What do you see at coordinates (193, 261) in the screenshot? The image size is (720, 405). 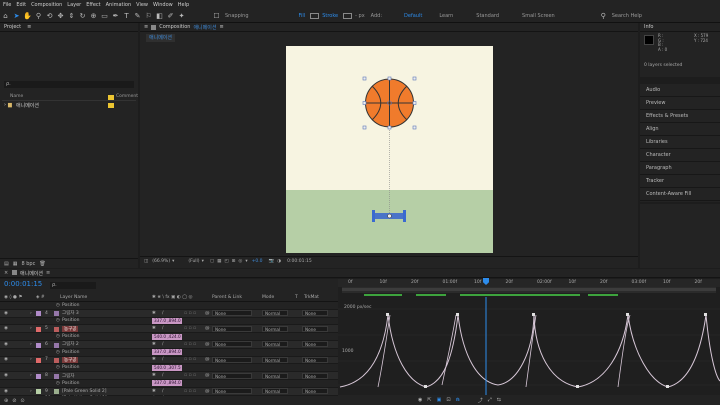 I see `resolution-dropdown: (Full)` at bounding box center [193, 261].